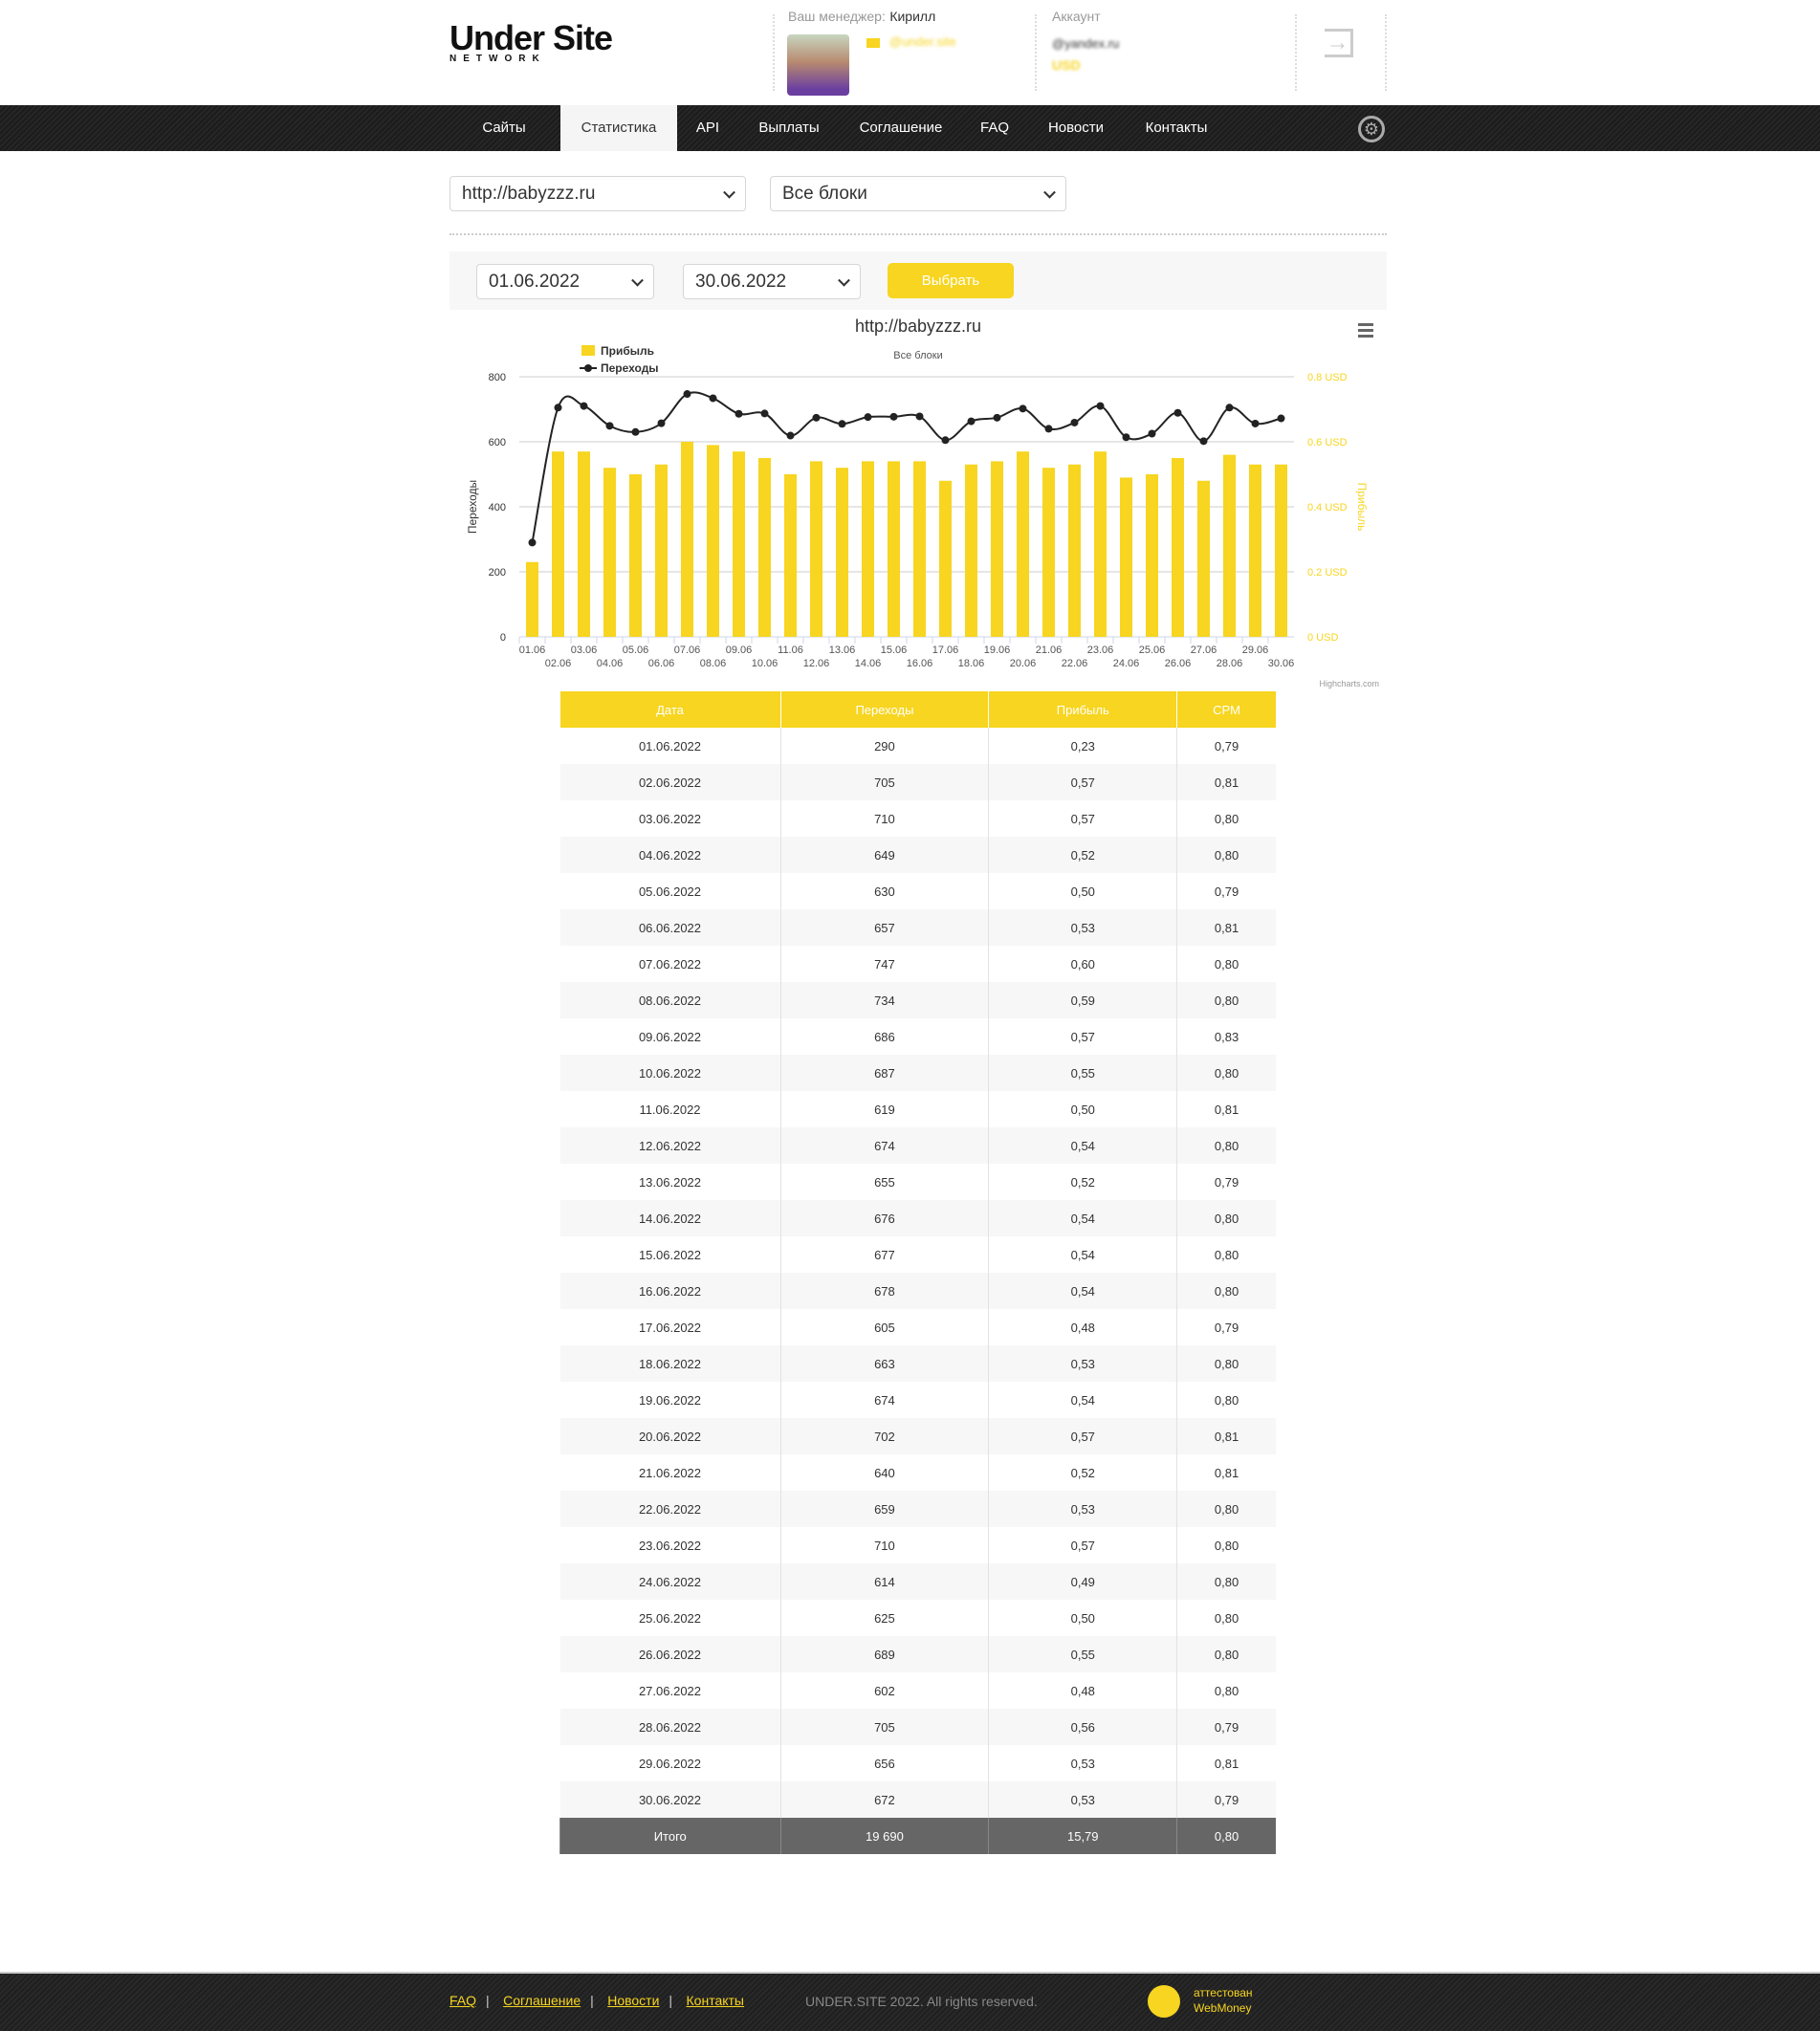 Image resolution: width=1820 pixels, height=2031 pixels. I want to click on table-cell: 602, so click(884, 1691).